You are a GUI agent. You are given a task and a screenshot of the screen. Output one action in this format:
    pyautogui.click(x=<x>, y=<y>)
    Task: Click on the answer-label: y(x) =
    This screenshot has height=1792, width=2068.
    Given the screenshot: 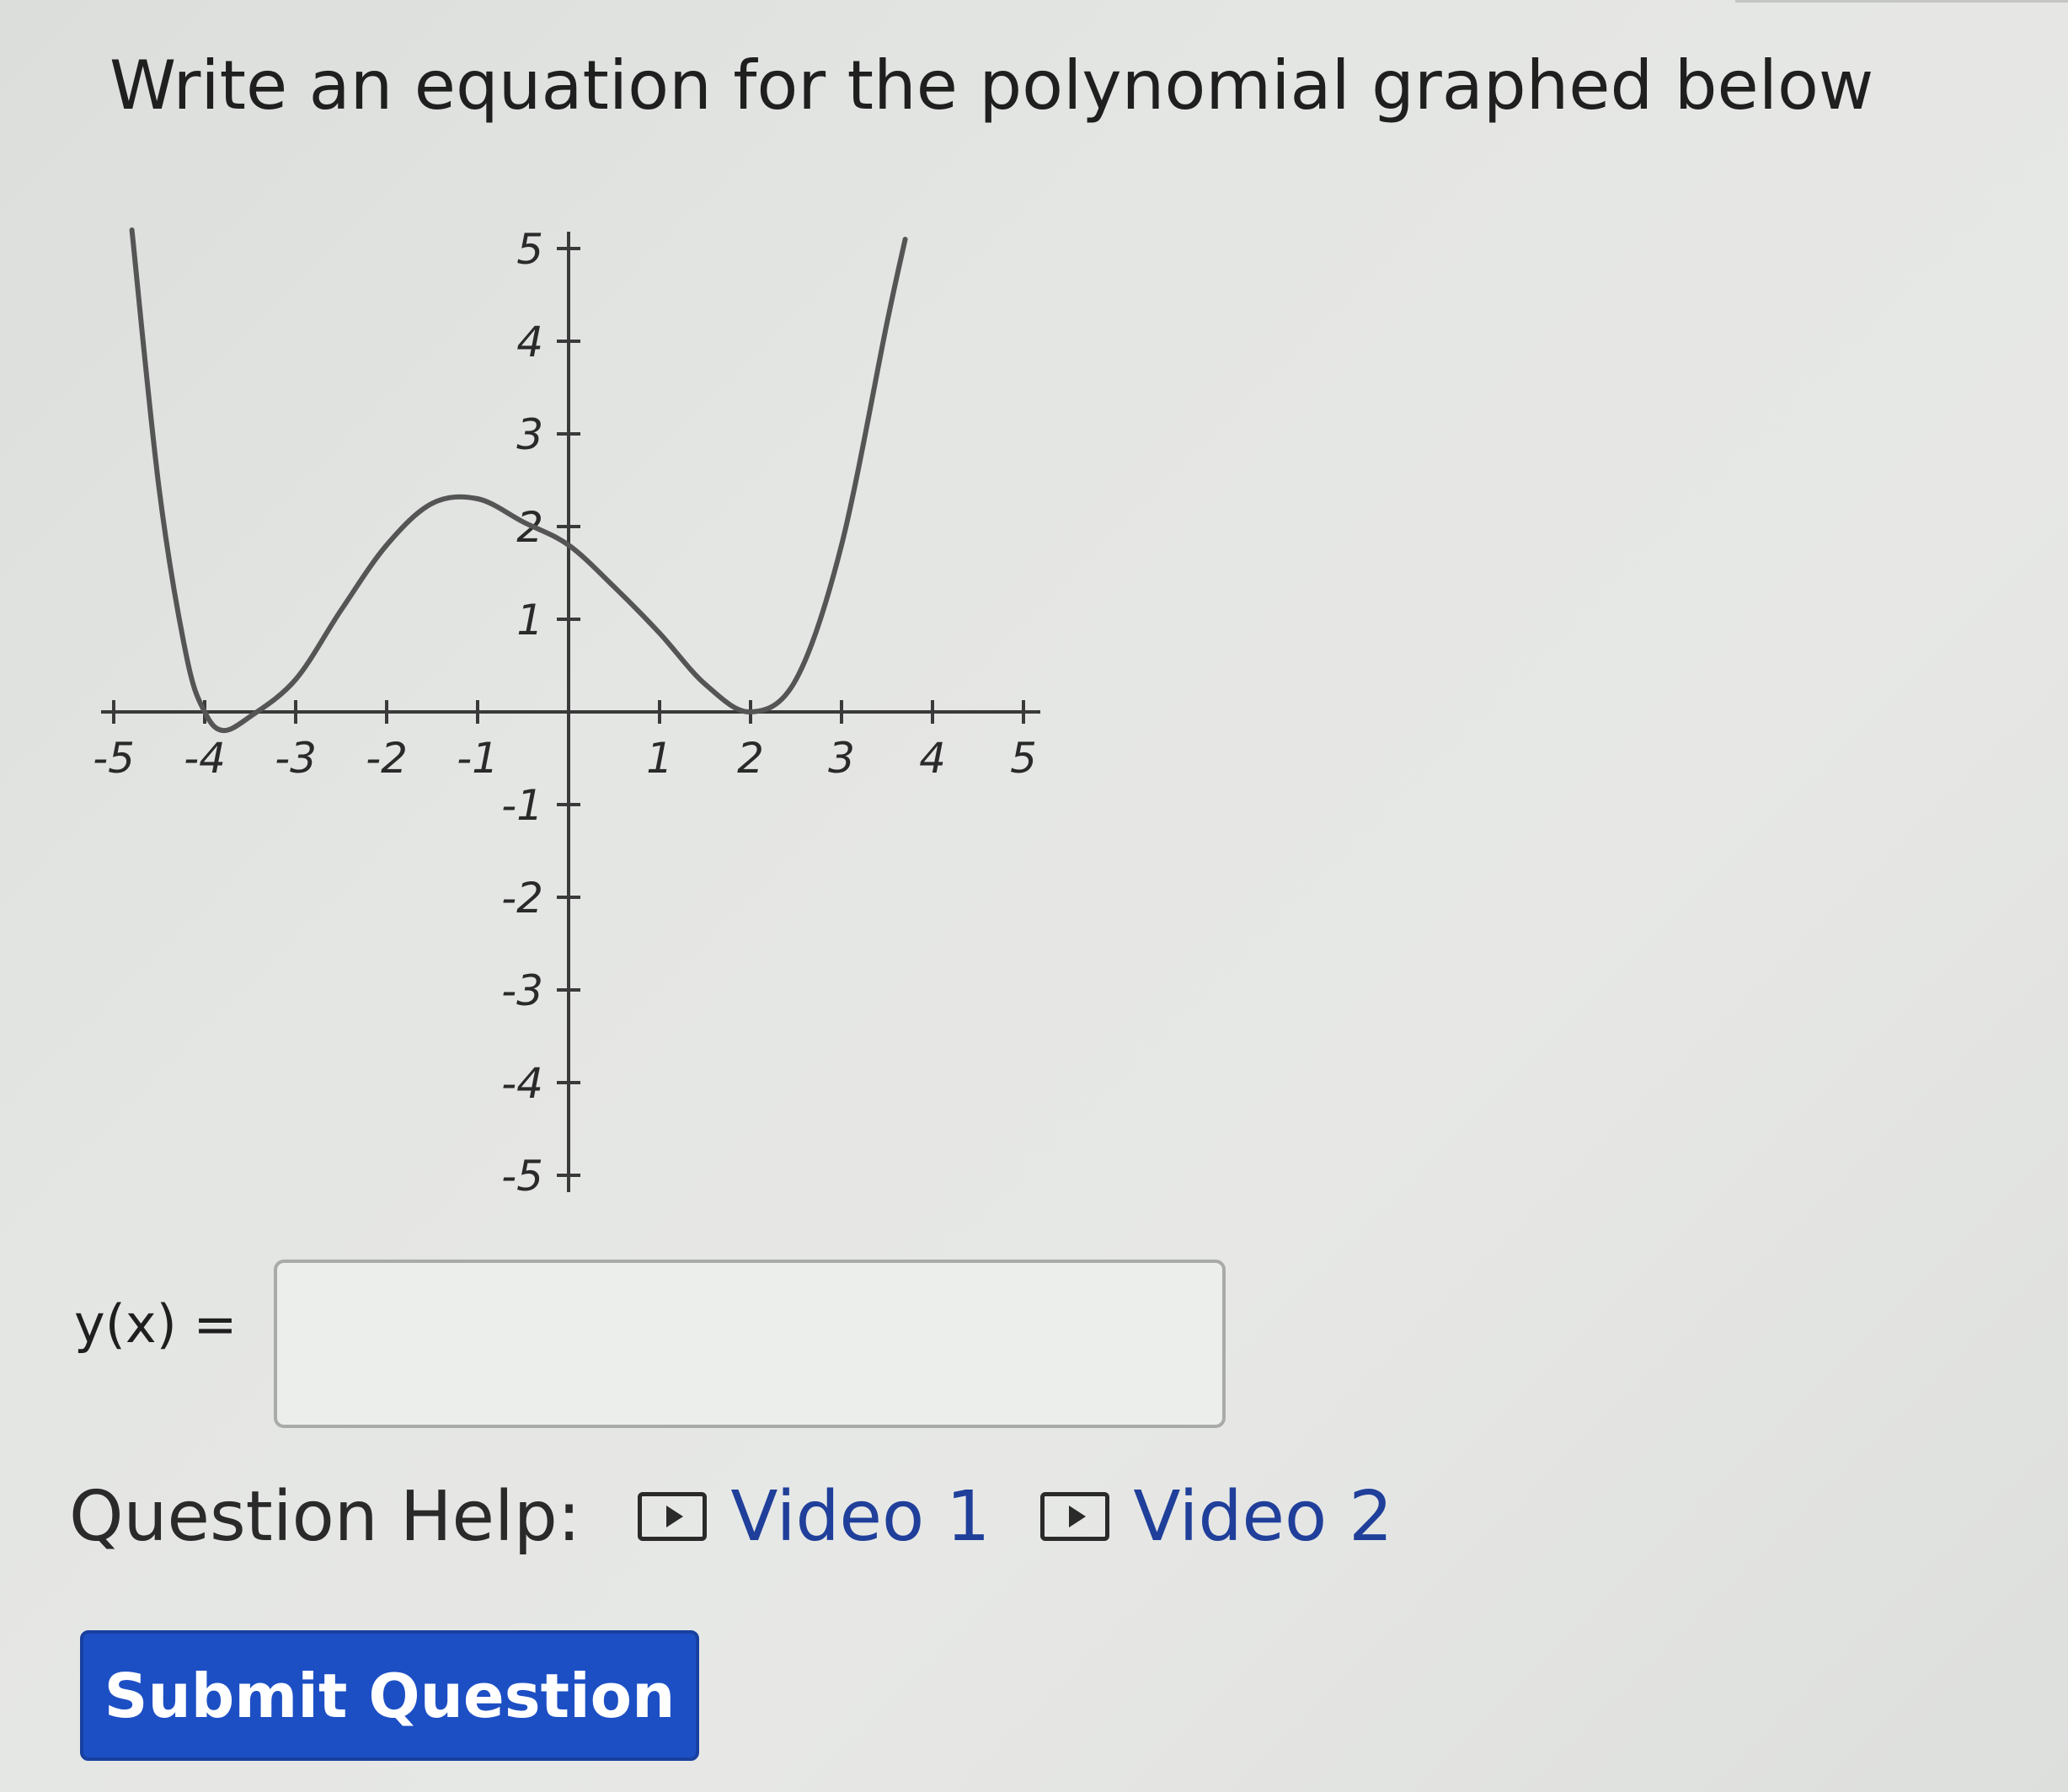 What is the action you would take?
    pyautogui.click(x=156, y=1324)
    